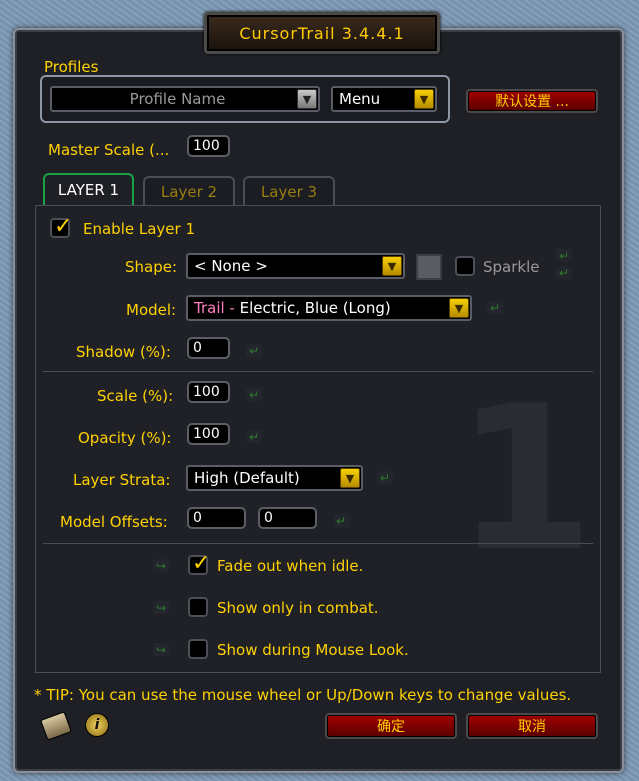 The image size is (639, 781). I want to click on model-value-text: Trail - Electric, Blue (Long), so click(318, 308).